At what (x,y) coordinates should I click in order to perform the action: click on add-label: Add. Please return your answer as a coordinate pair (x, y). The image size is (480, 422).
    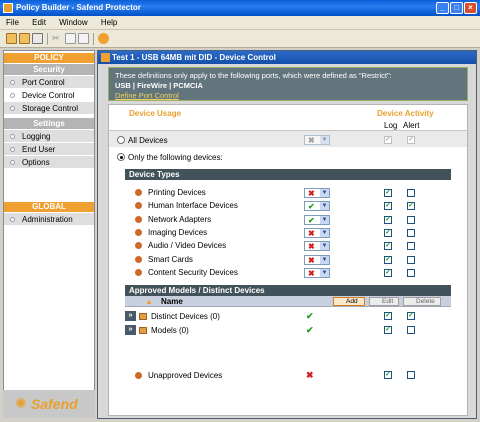
    Looking at the image, I should click on (352, 301).